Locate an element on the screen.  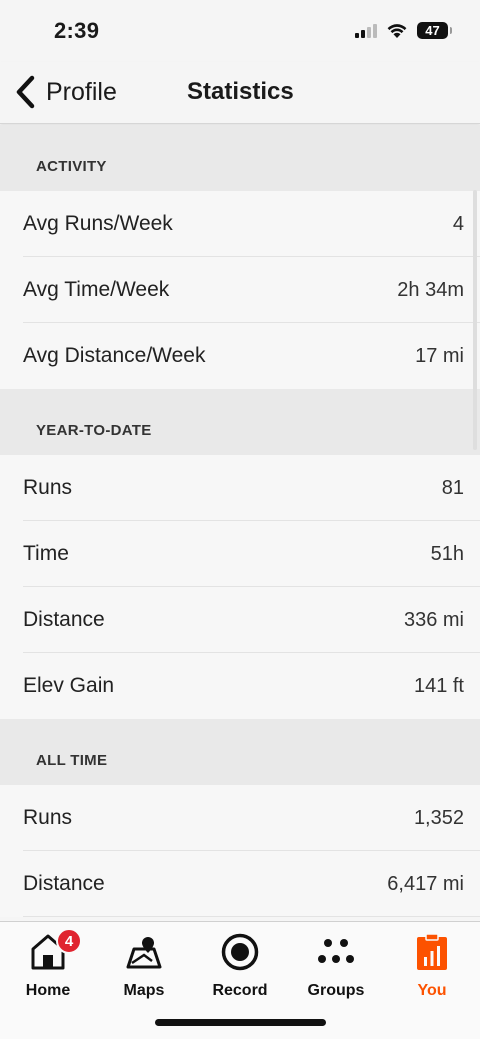
tab-label: You is located at coordinates (432, 990).